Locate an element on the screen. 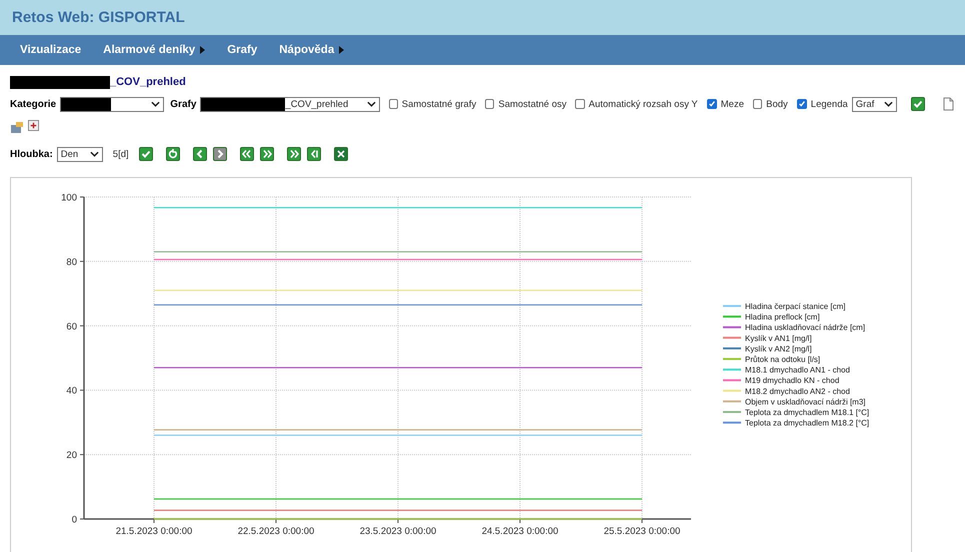 This screenshot has width=965, height=552. legend-label: Objem v uskladňovací nádrži [m3] is located at coordinates (805, 401).